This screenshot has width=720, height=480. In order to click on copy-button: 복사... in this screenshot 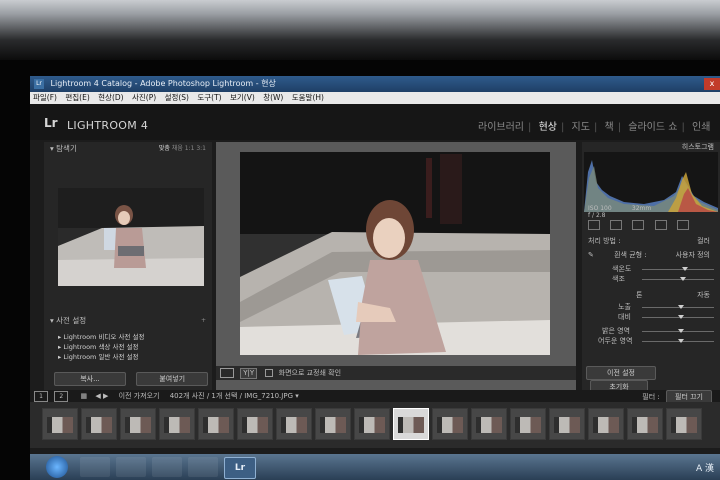, I will do `click(90, 379)`.